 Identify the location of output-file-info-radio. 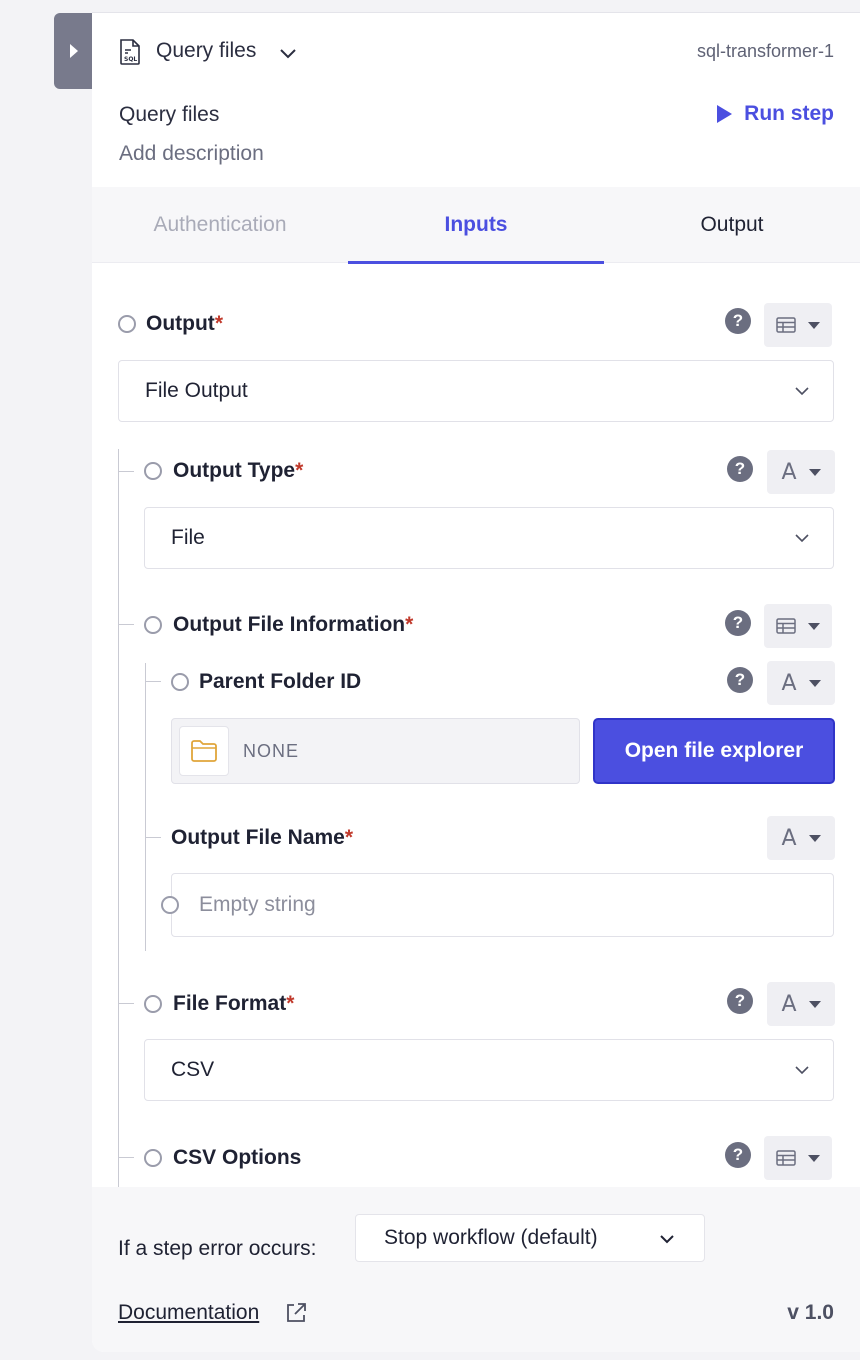
(153, 625).